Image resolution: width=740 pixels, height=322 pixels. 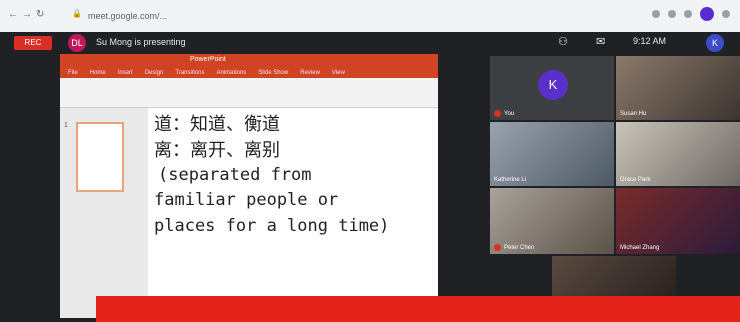 What do you see at coordinates (232, 73) in the screenshot?
I see `tab-animations: Animations` at bounding box center [232, 73].